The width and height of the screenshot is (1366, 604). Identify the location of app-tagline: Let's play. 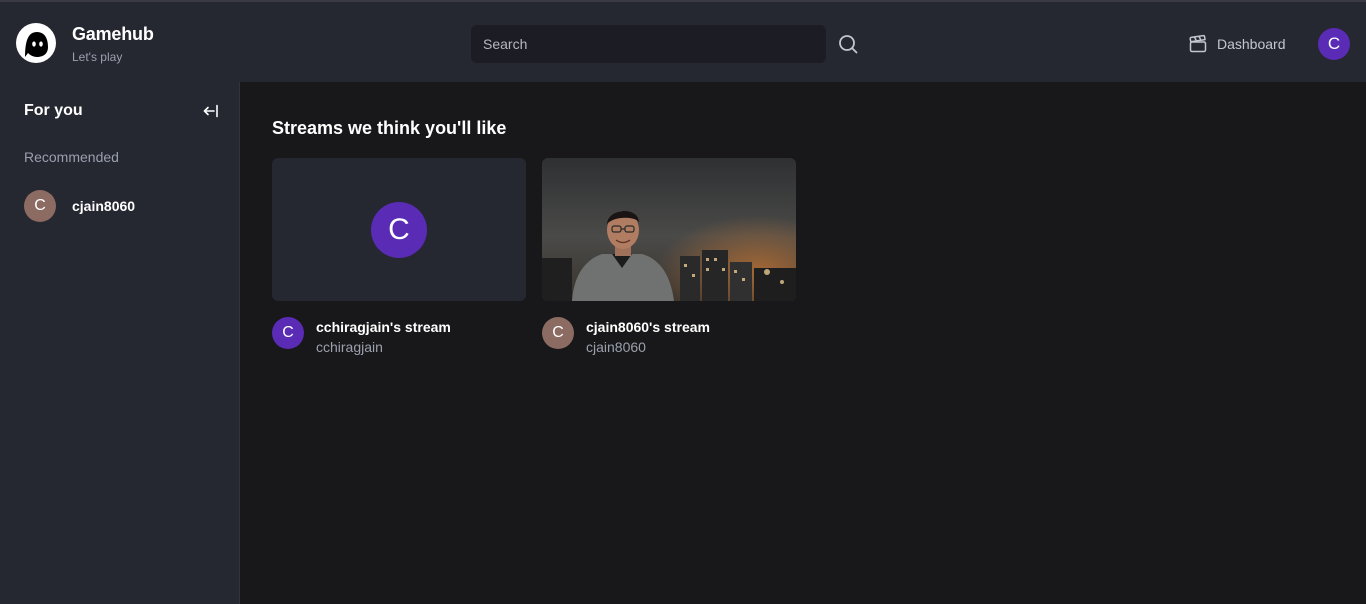
(97, 57).